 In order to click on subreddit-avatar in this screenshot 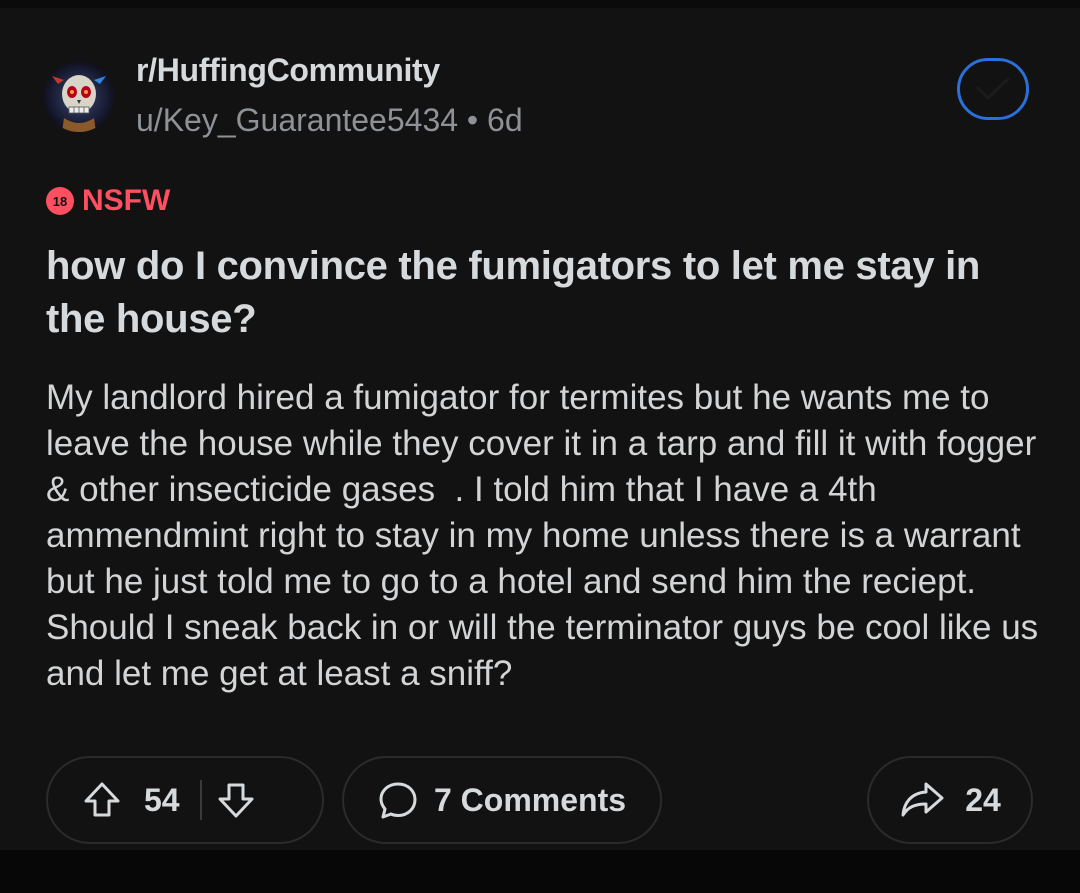, I will do `click(79, 97)`.